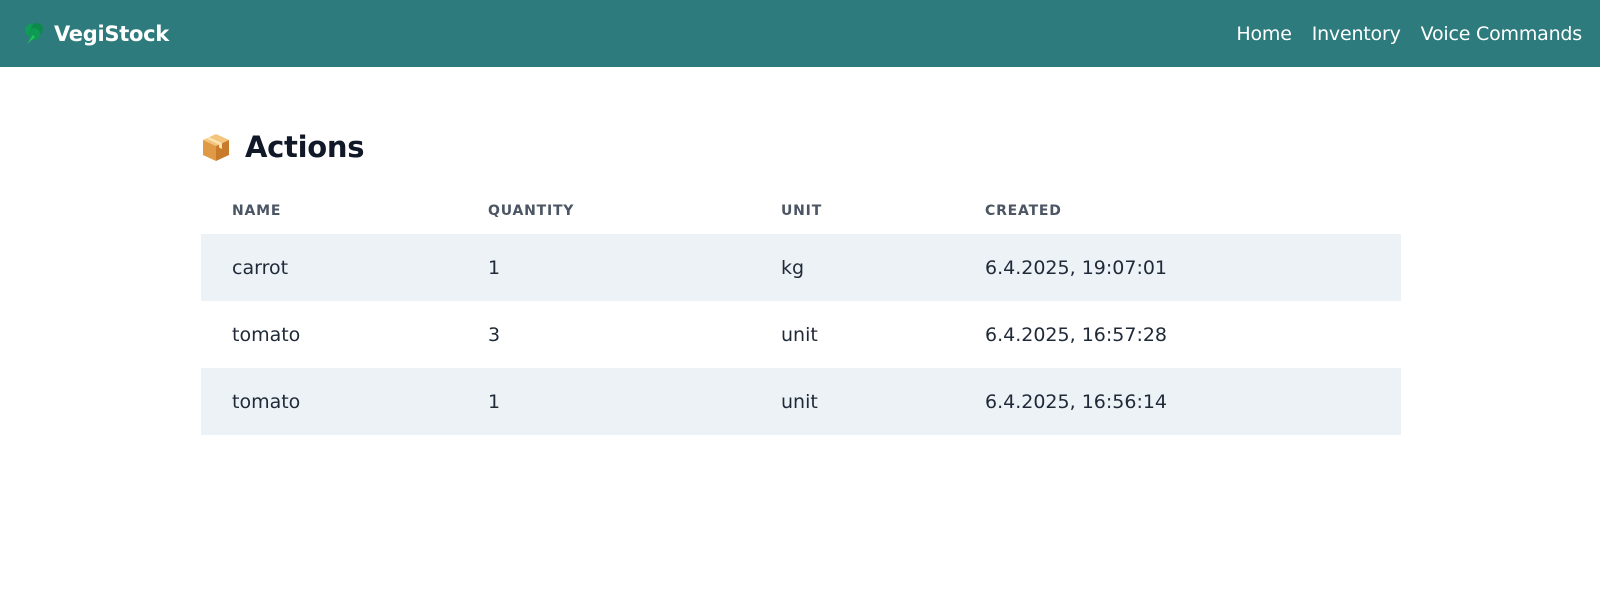  I want to click on cell-created: 6.4.2025, 19:07:01, so click(1177, 267).